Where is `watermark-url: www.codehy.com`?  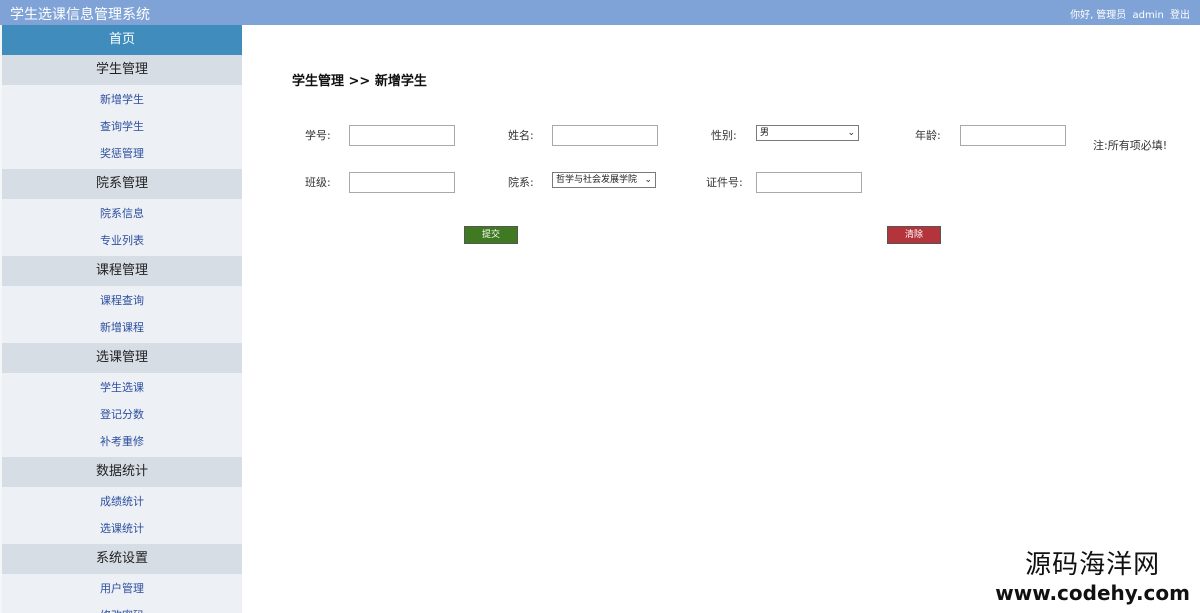 watermark-url: www.codehy.com is located at coordinates (1092, 593).